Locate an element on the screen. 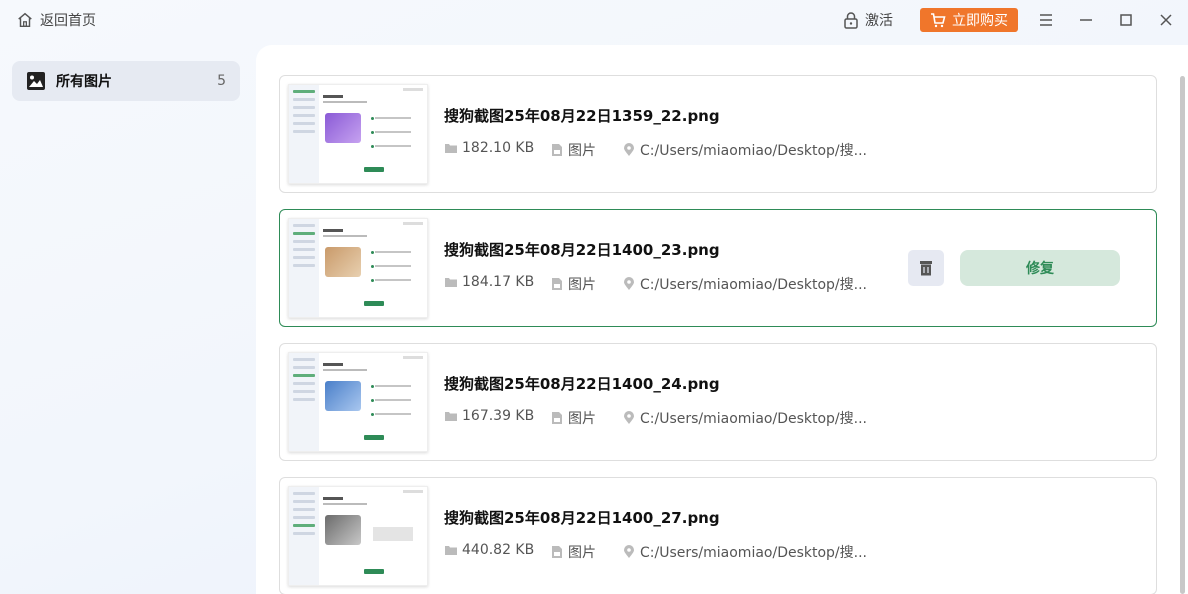 Image resolution: width=1188 pixels, height=594 pixels. file-size-value: 440.82 KB is located at coordinates (498, 550).